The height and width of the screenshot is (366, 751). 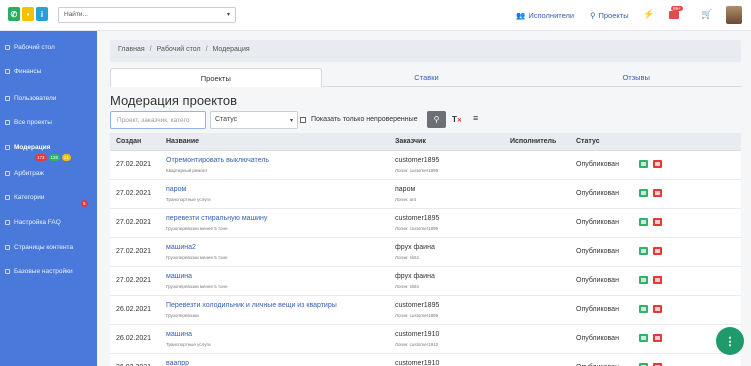 I want to click on sidebar-item-label: Модерация, so click(x=32, y=147).